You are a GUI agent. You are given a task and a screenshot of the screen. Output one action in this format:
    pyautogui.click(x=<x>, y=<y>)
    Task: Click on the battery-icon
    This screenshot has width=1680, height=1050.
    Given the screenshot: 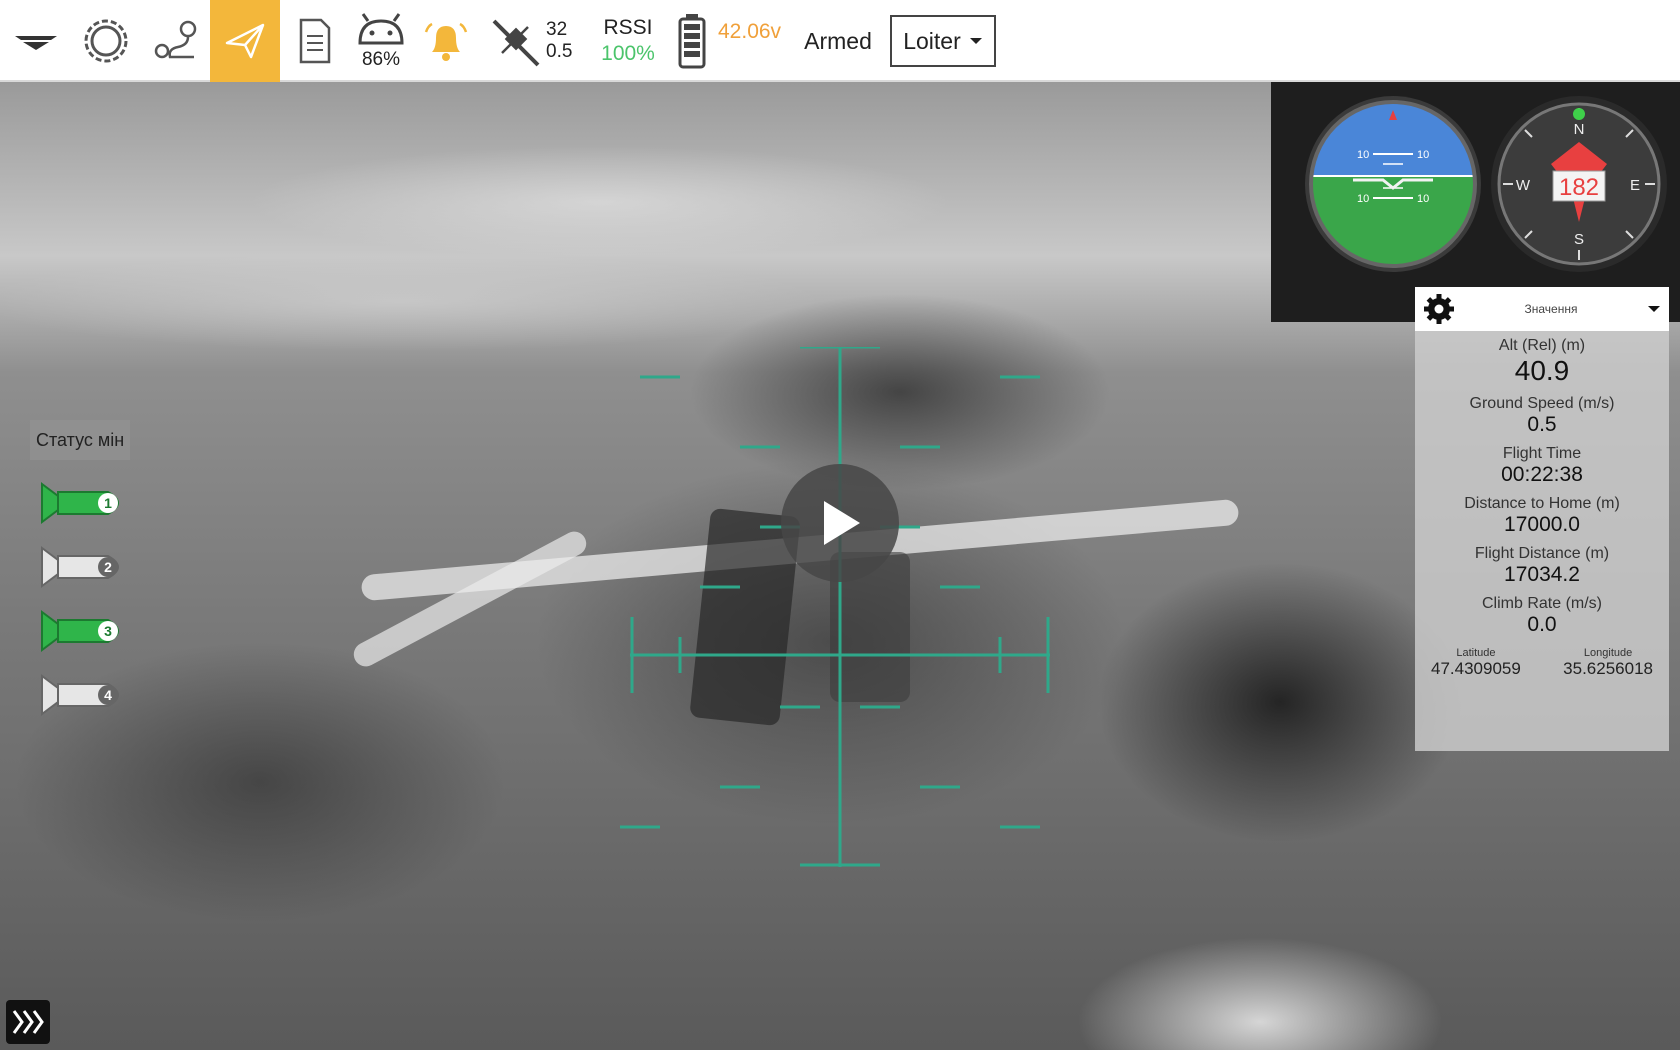 What is the action you would take?
    pyautogui.click(x=692, y=41)
    